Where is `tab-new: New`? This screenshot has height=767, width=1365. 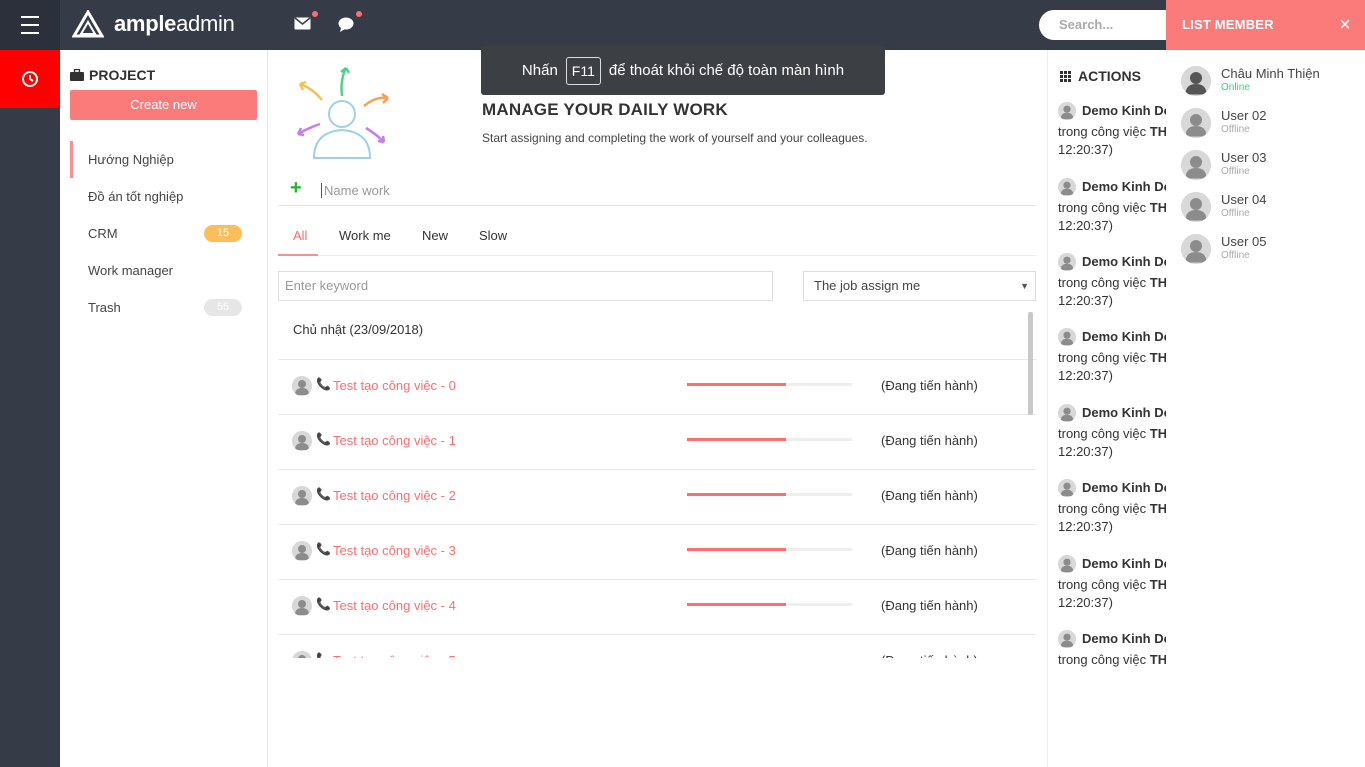 tab-new: New is located at coordinates (435, 235).